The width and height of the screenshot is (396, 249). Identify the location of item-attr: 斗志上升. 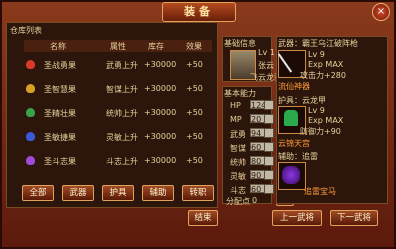
(122, 161).